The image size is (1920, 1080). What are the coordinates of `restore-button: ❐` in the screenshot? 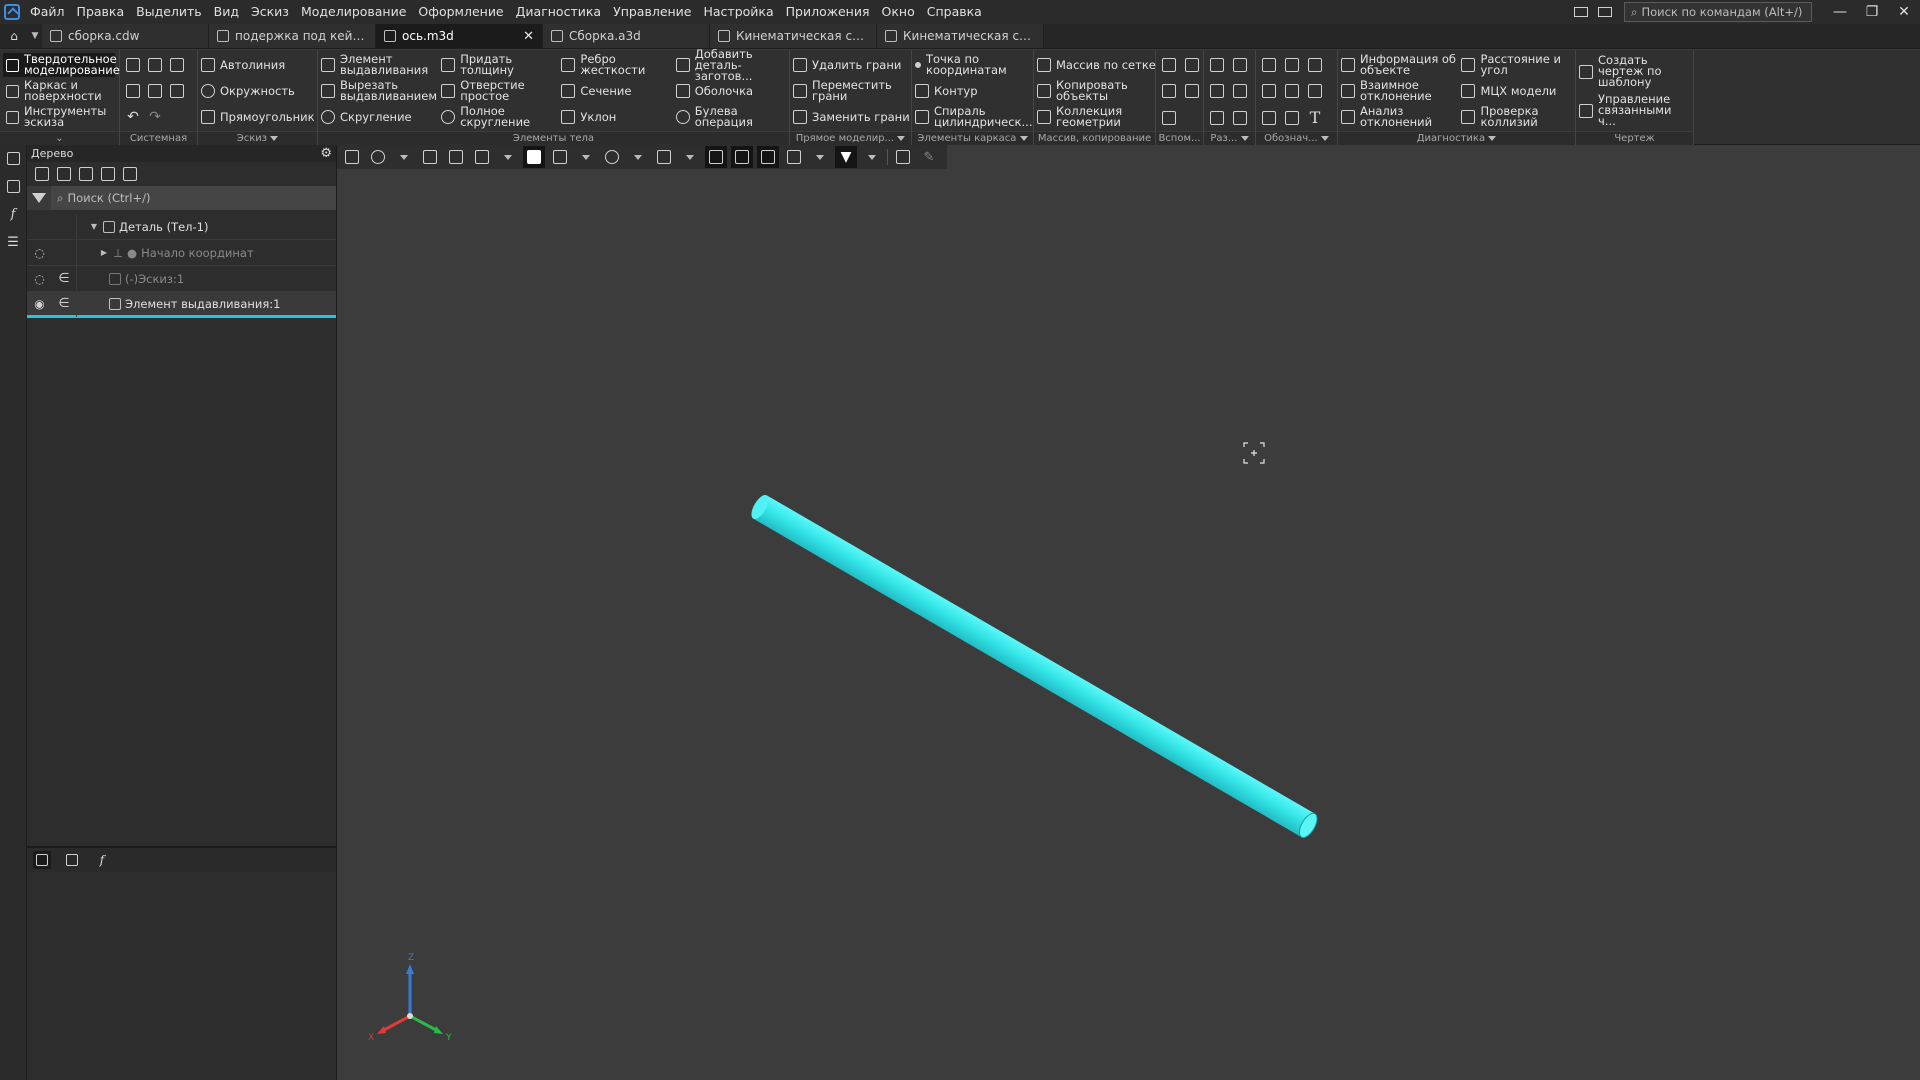 It's located at (1872, 12).